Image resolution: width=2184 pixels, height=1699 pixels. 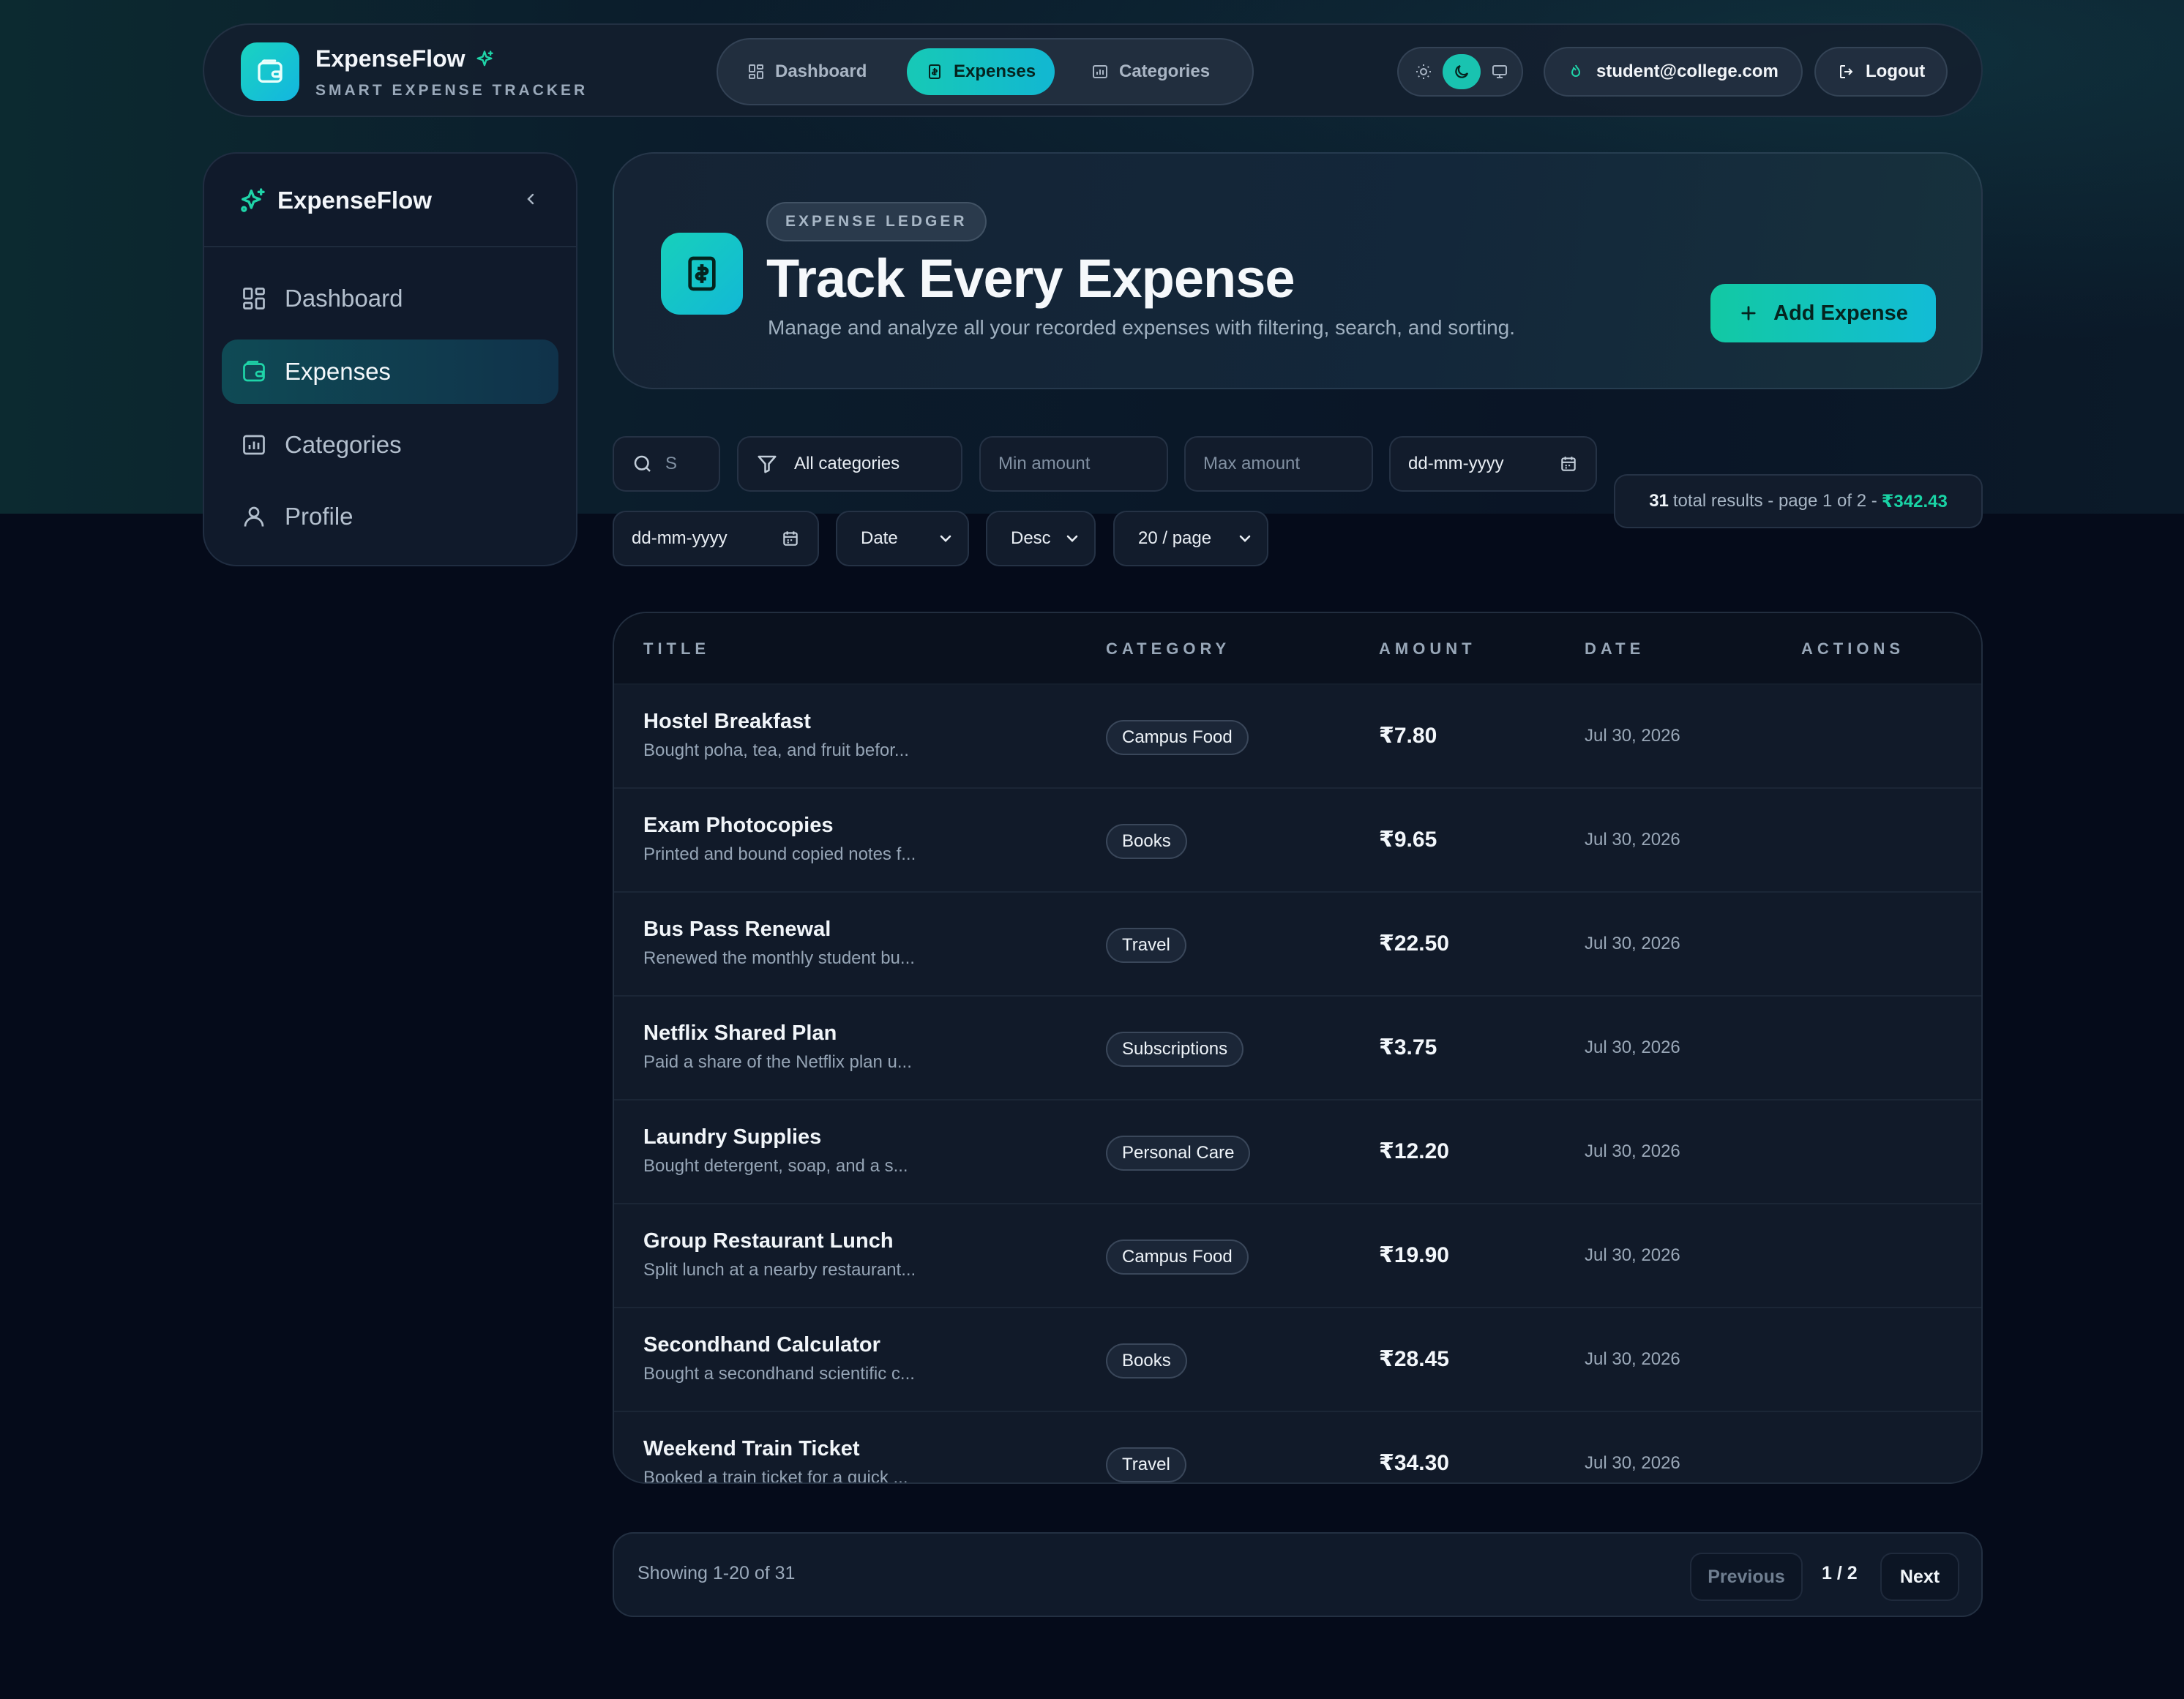 I want to click on sort-order-select: Desc, so click(x=1041, y=538).